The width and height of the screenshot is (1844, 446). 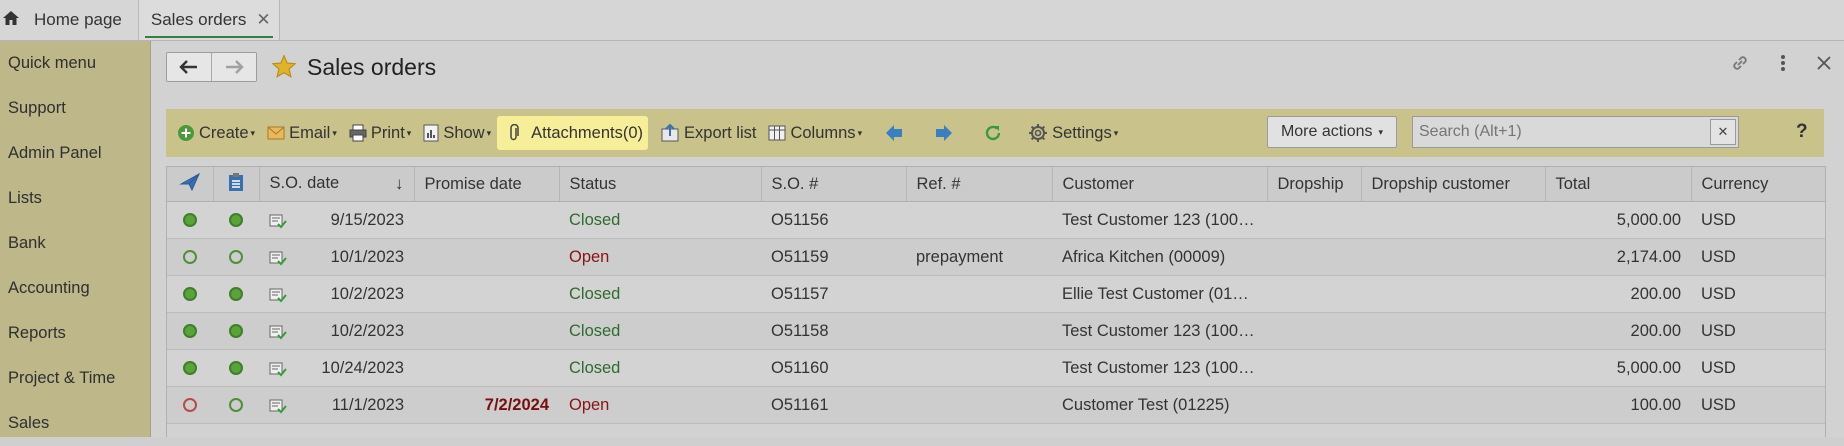 I want to click on export-list-button: Export list, so click(x=708, y=133).